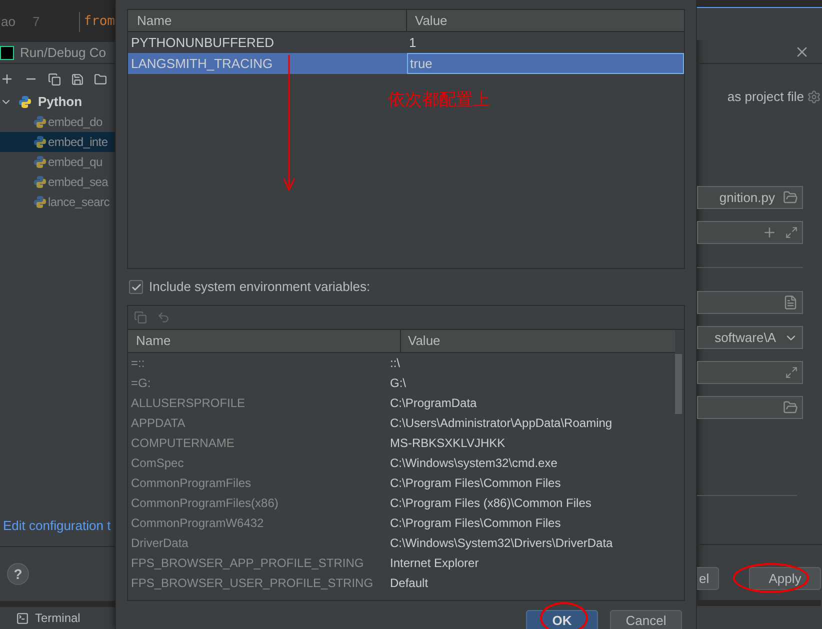 This screenshot has width=822, height=629. I want to click on table-cell-text: C:\ProgramData, so click(434, 403).